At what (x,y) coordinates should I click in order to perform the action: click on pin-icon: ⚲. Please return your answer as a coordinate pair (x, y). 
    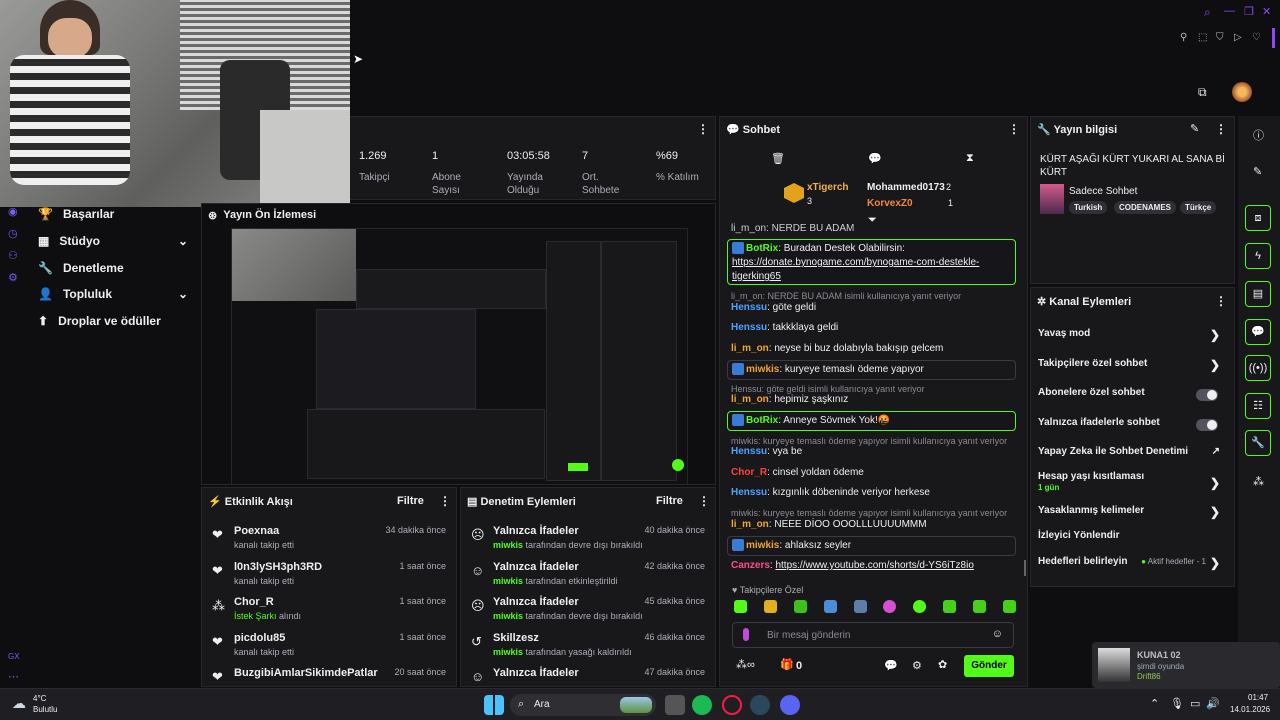
    Looking at the image, I should click on (1183, 37).